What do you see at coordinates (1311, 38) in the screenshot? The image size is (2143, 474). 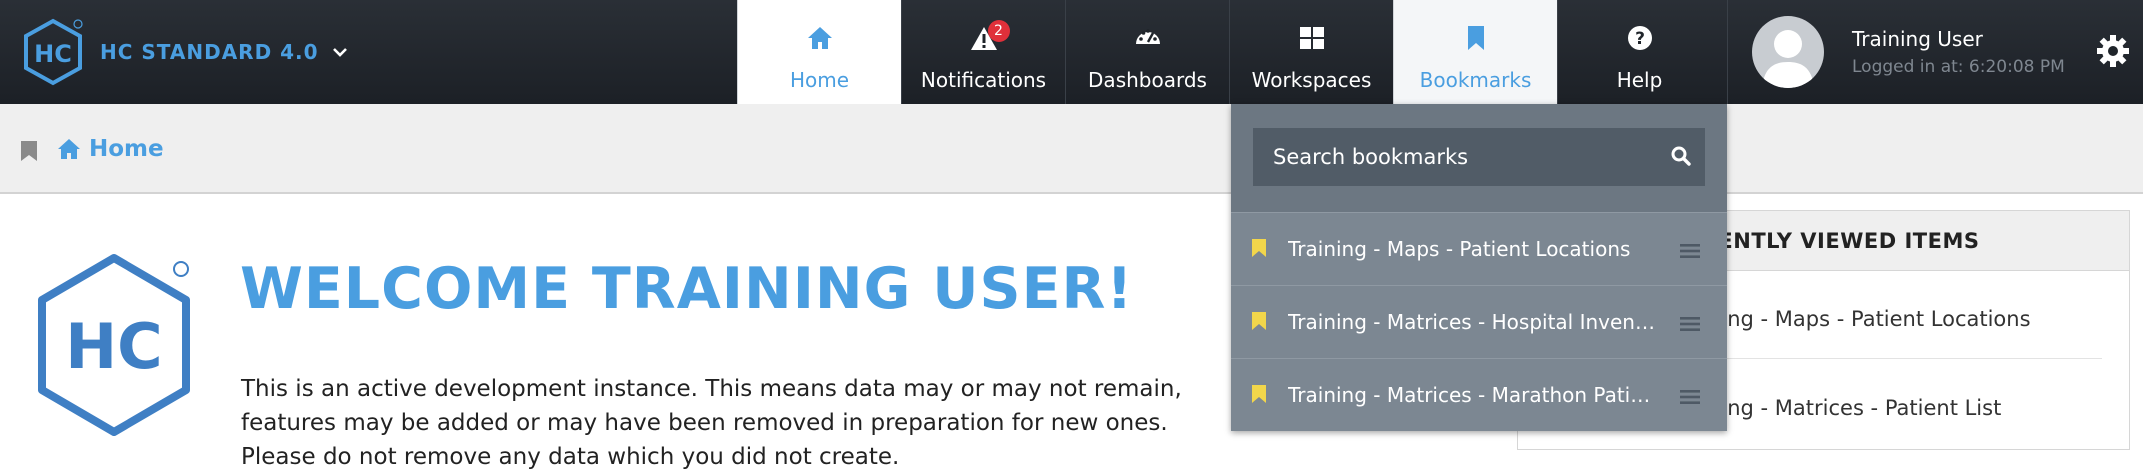 I see `grid-icon` at bounding box center [1311, 38].